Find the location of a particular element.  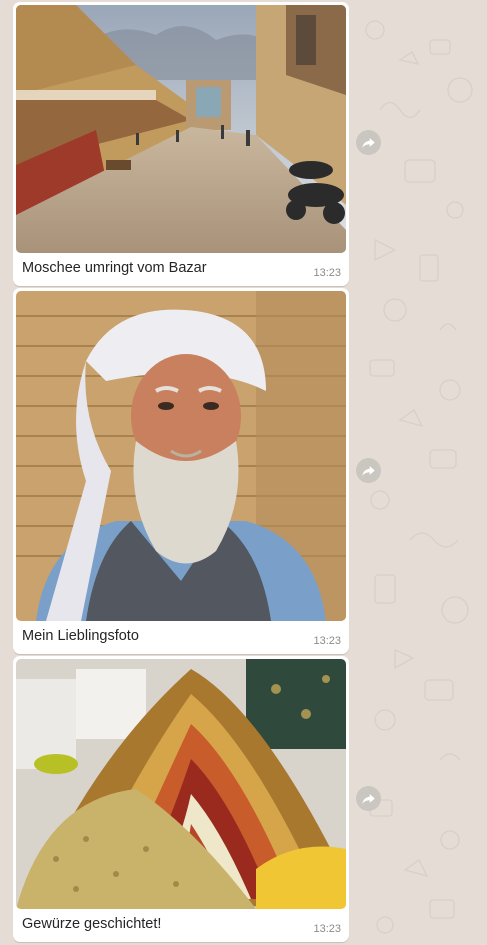

caption-row: Moschee umringt vom Bazar 13:23 is located at coordinates (181, 268).